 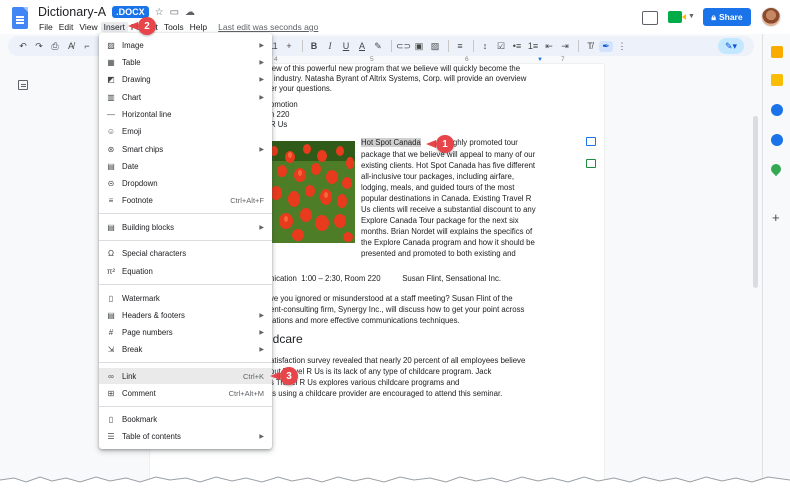 I want to click on menu-item-label: Bookmark, so click(x=140, y=419).